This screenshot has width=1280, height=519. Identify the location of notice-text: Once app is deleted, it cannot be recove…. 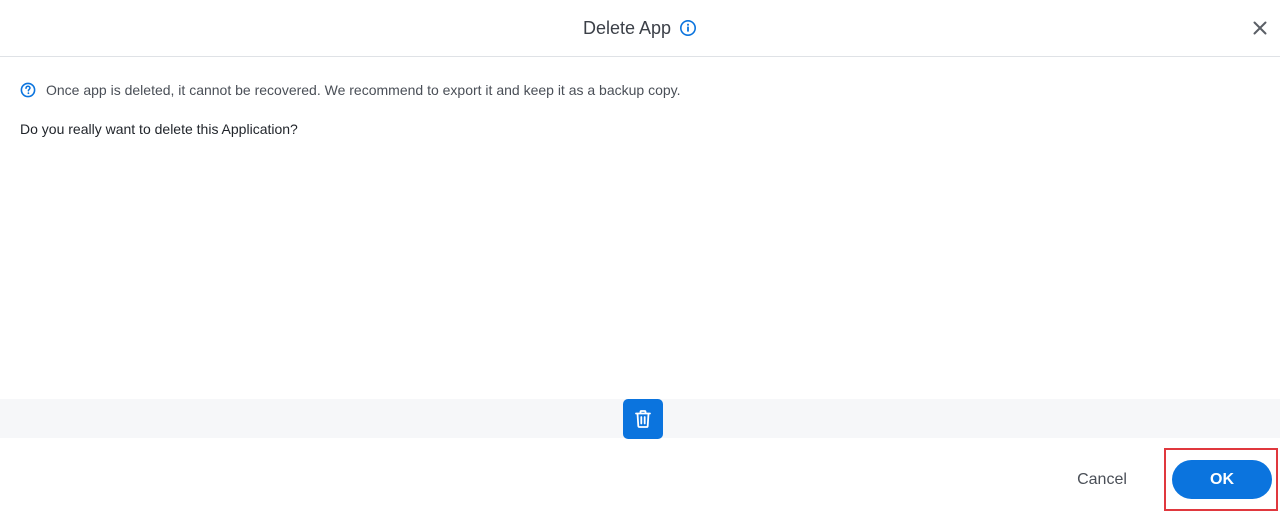
(363, 90).